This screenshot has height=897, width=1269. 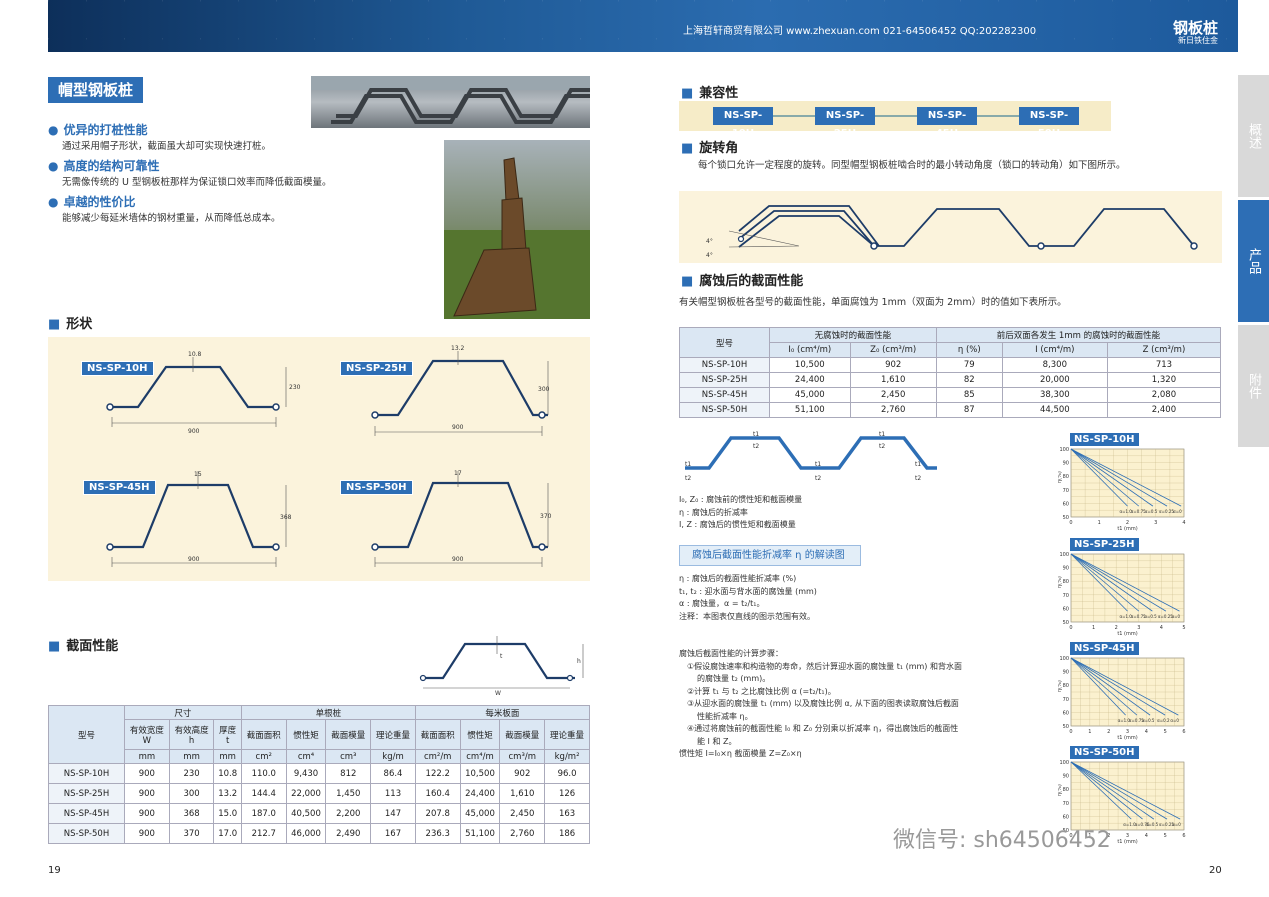 I want to click on series-label: α=0.25, so click(x=1166, y=511).